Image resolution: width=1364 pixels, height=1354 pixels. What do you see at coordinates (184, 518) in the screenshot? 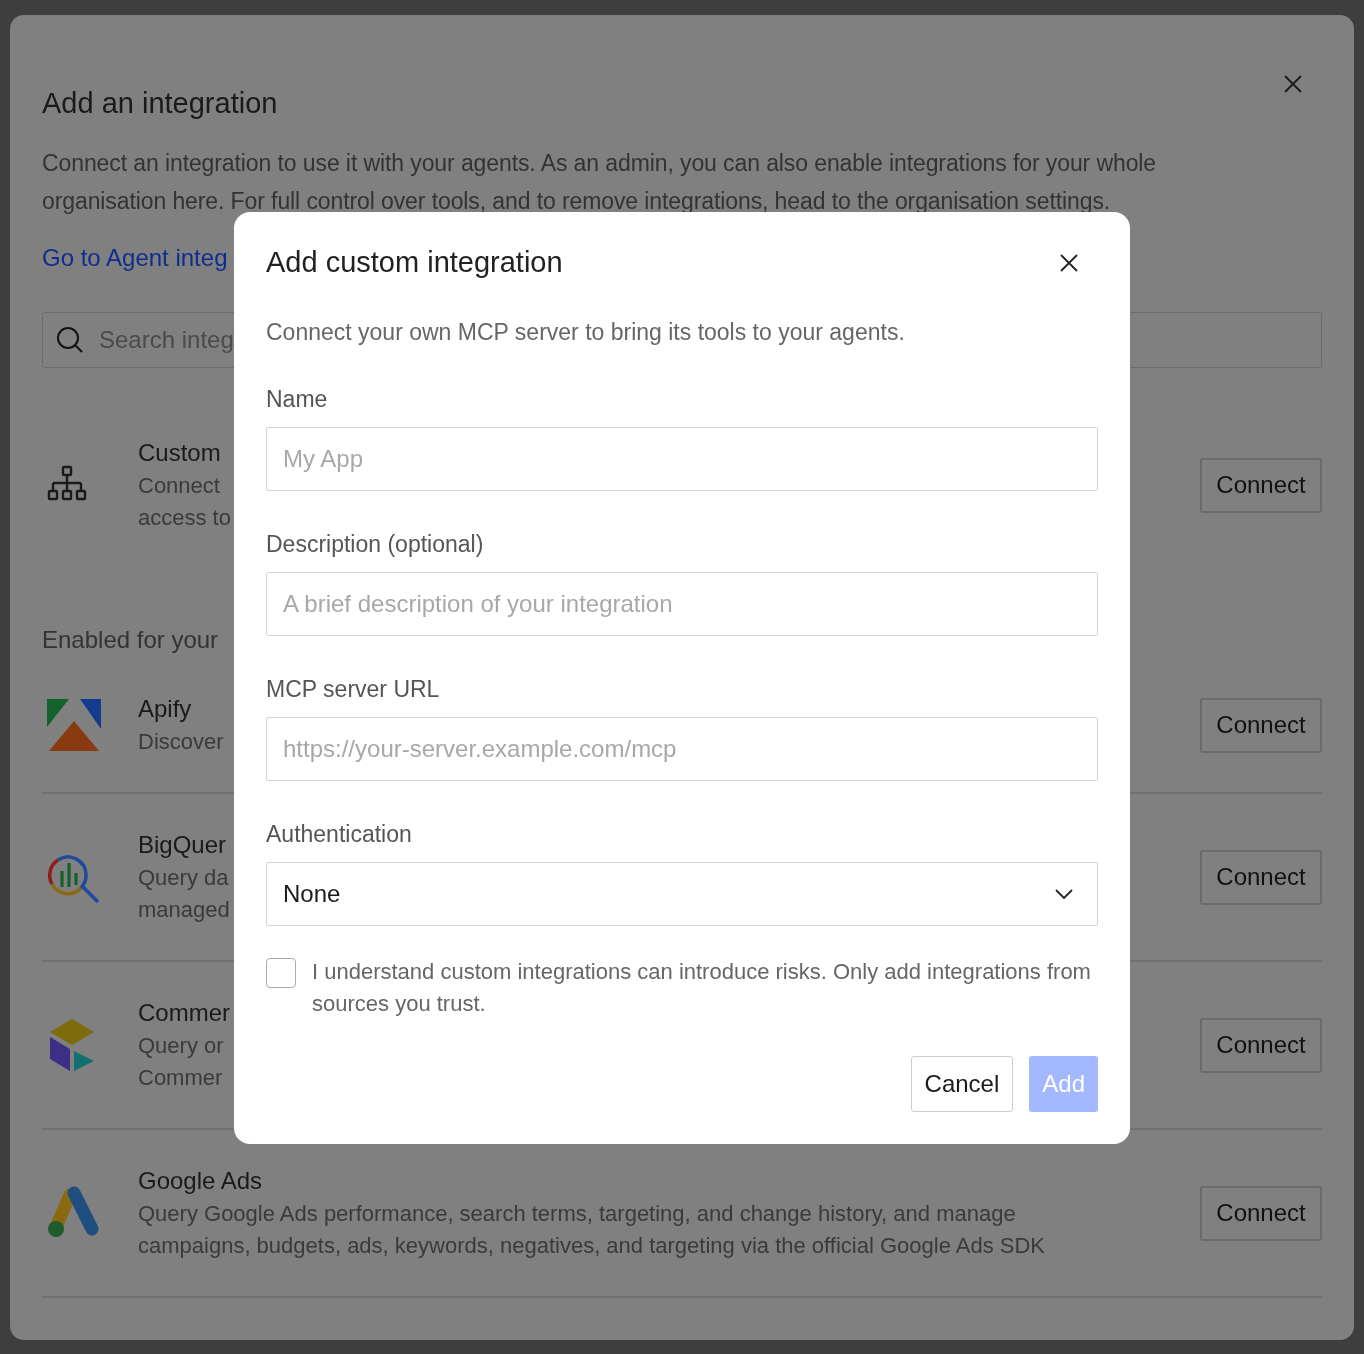
I see `integration-description: access to` at bounding box center [184, 518].